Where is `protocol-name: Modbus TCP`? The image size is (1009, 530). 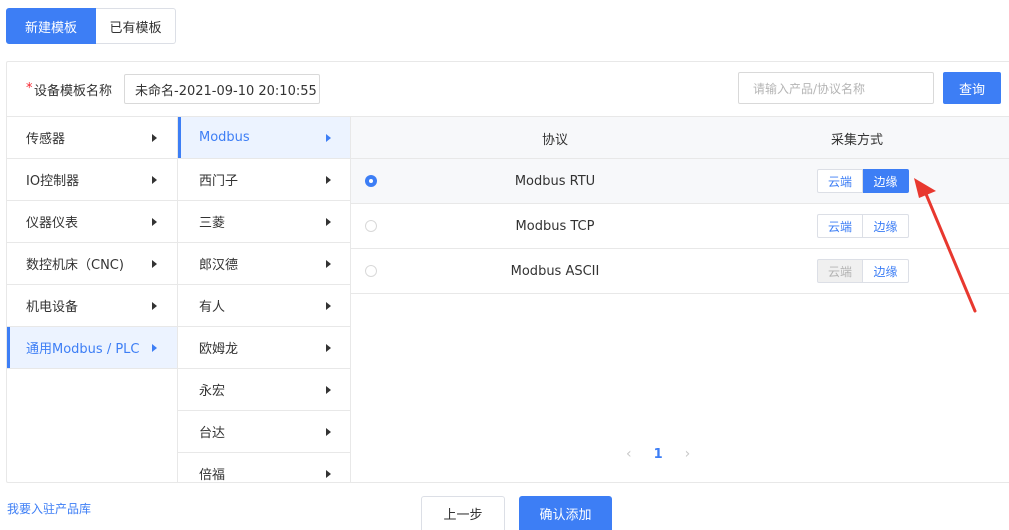
protocol-name: Modbus TCP is located at coordinates (555, 226).